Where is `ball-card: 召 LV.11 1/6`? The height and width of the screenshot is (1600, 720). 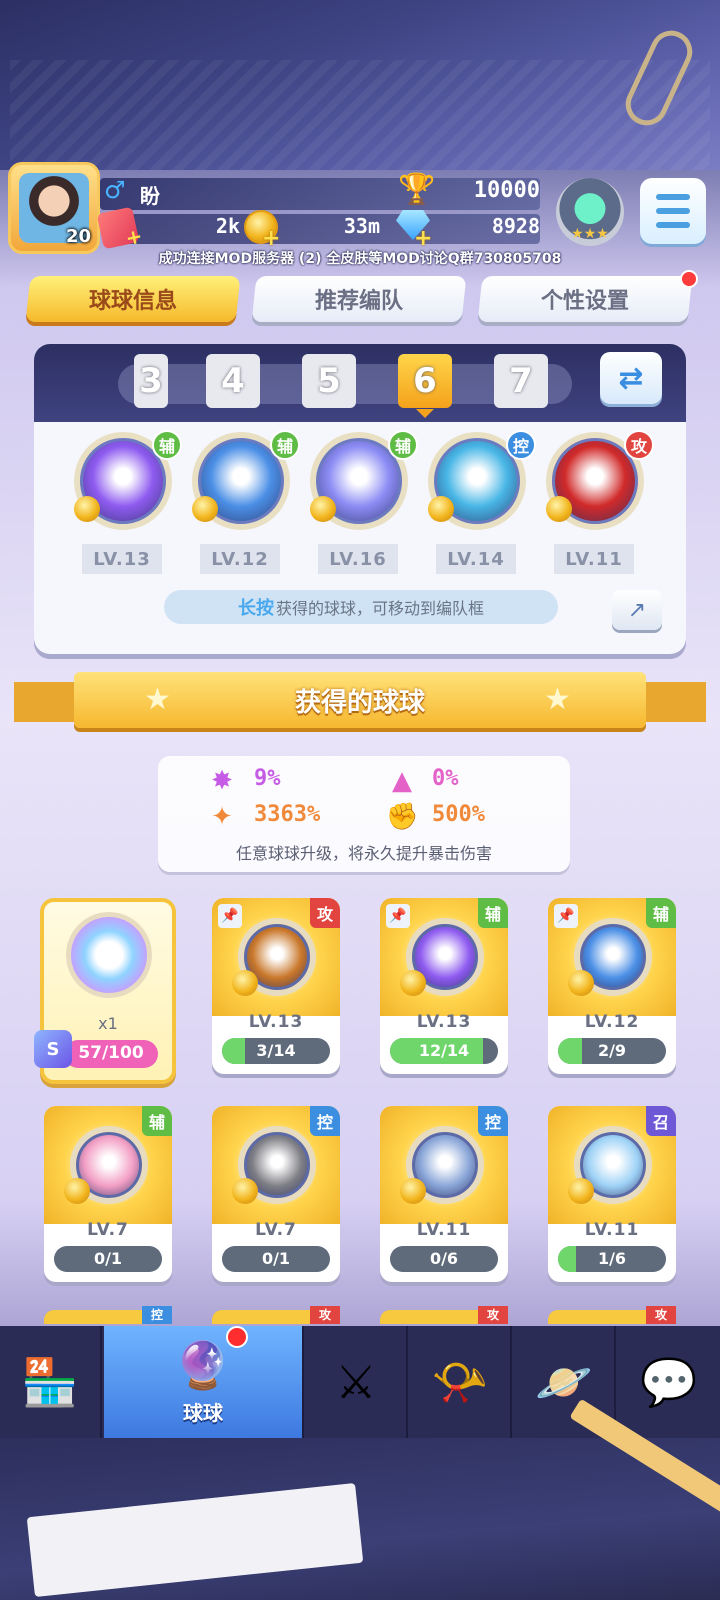 ball-card: 召 LV.11 1/6 is located at coordinates (612, 1194).